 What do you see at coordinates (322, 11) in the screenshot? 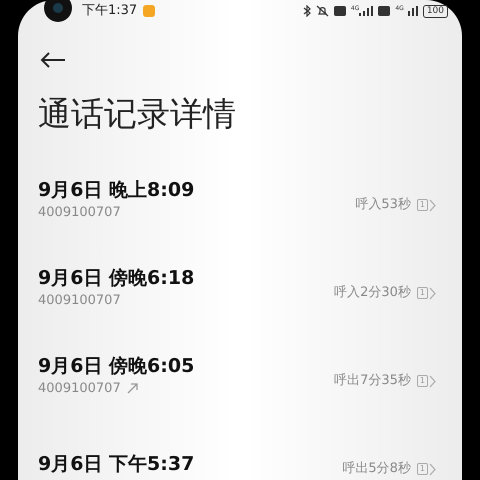
I see `muted-bell-icon` at bounding box center [322, 11].